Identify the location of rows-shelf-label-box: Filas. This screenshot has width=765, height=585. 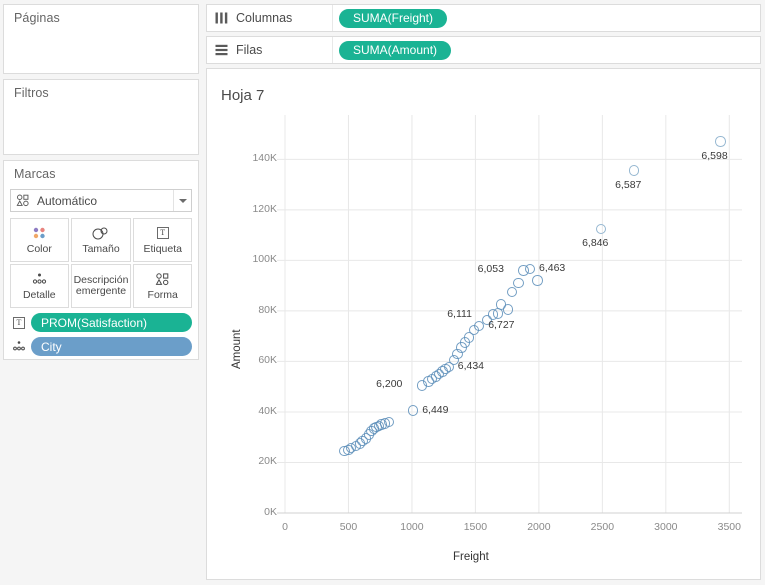
(270, 50).